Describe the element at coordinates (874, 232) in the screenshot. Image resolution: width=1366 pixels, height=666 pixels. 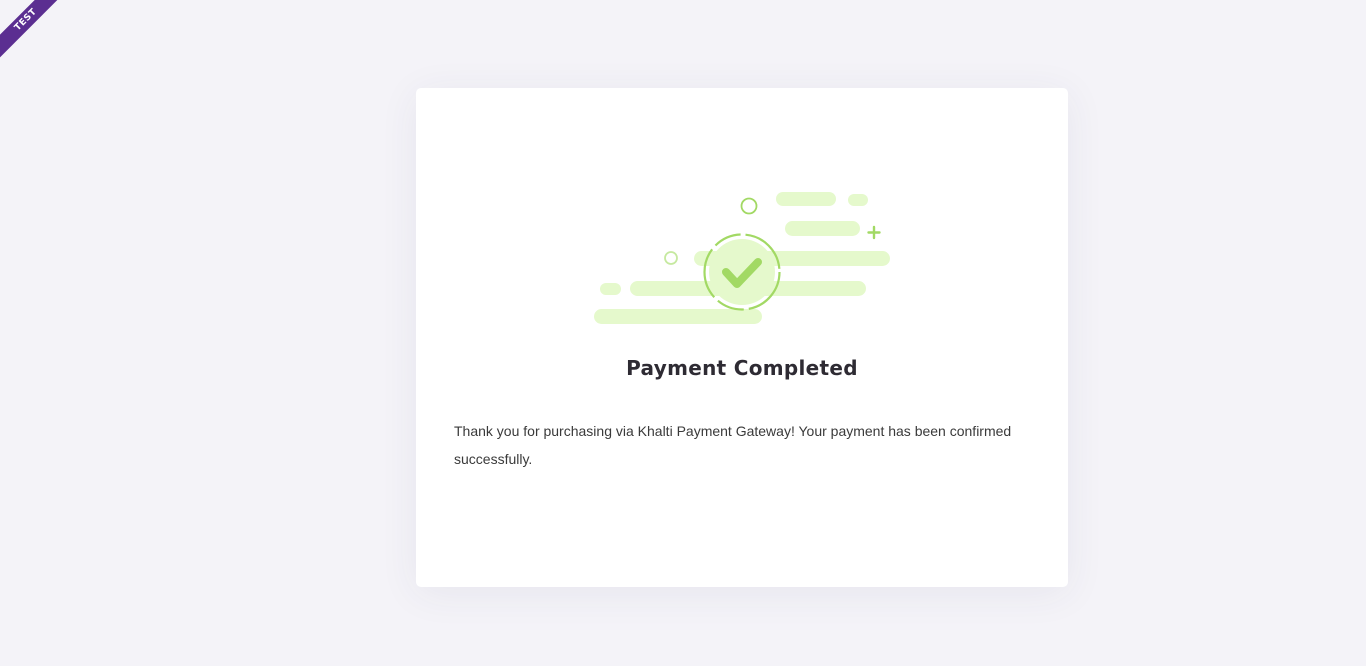
I see `plus-icon` at that location.